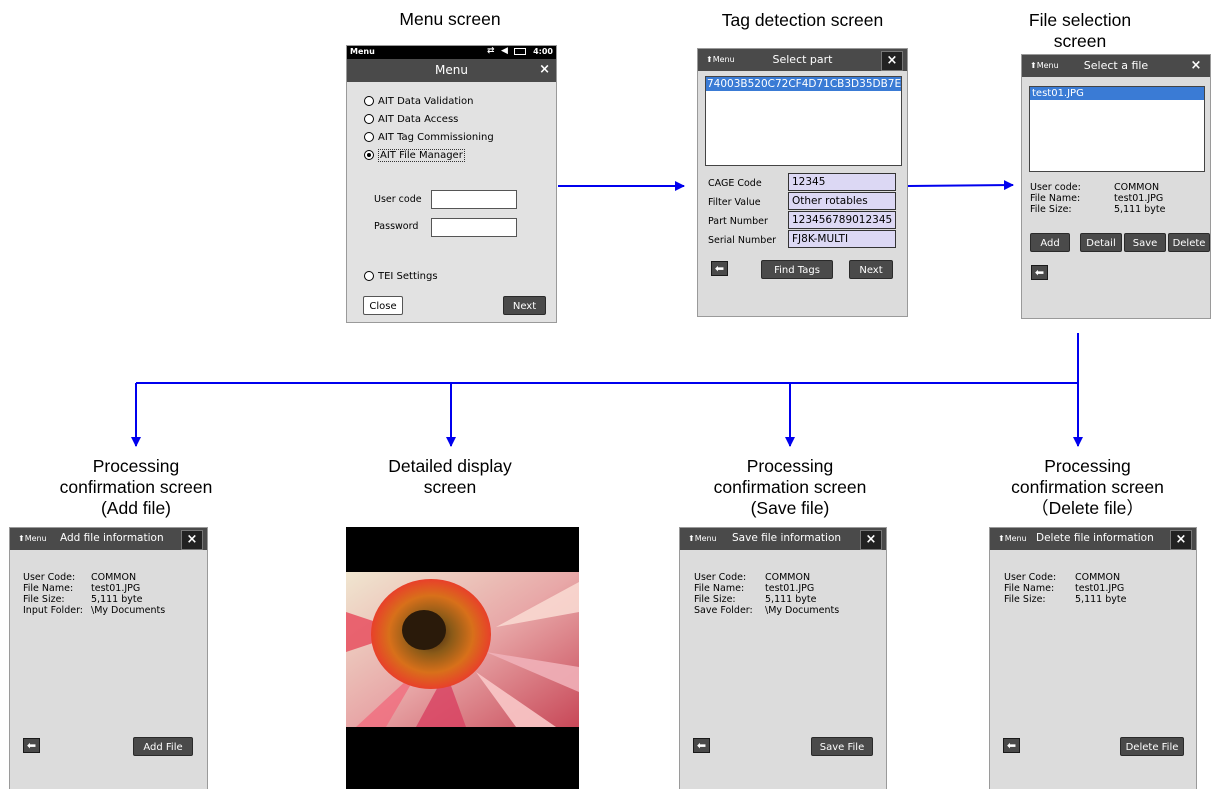 The image size is (1218, 789). I want to click on info-label: Input Folder:, so click(53, 610).